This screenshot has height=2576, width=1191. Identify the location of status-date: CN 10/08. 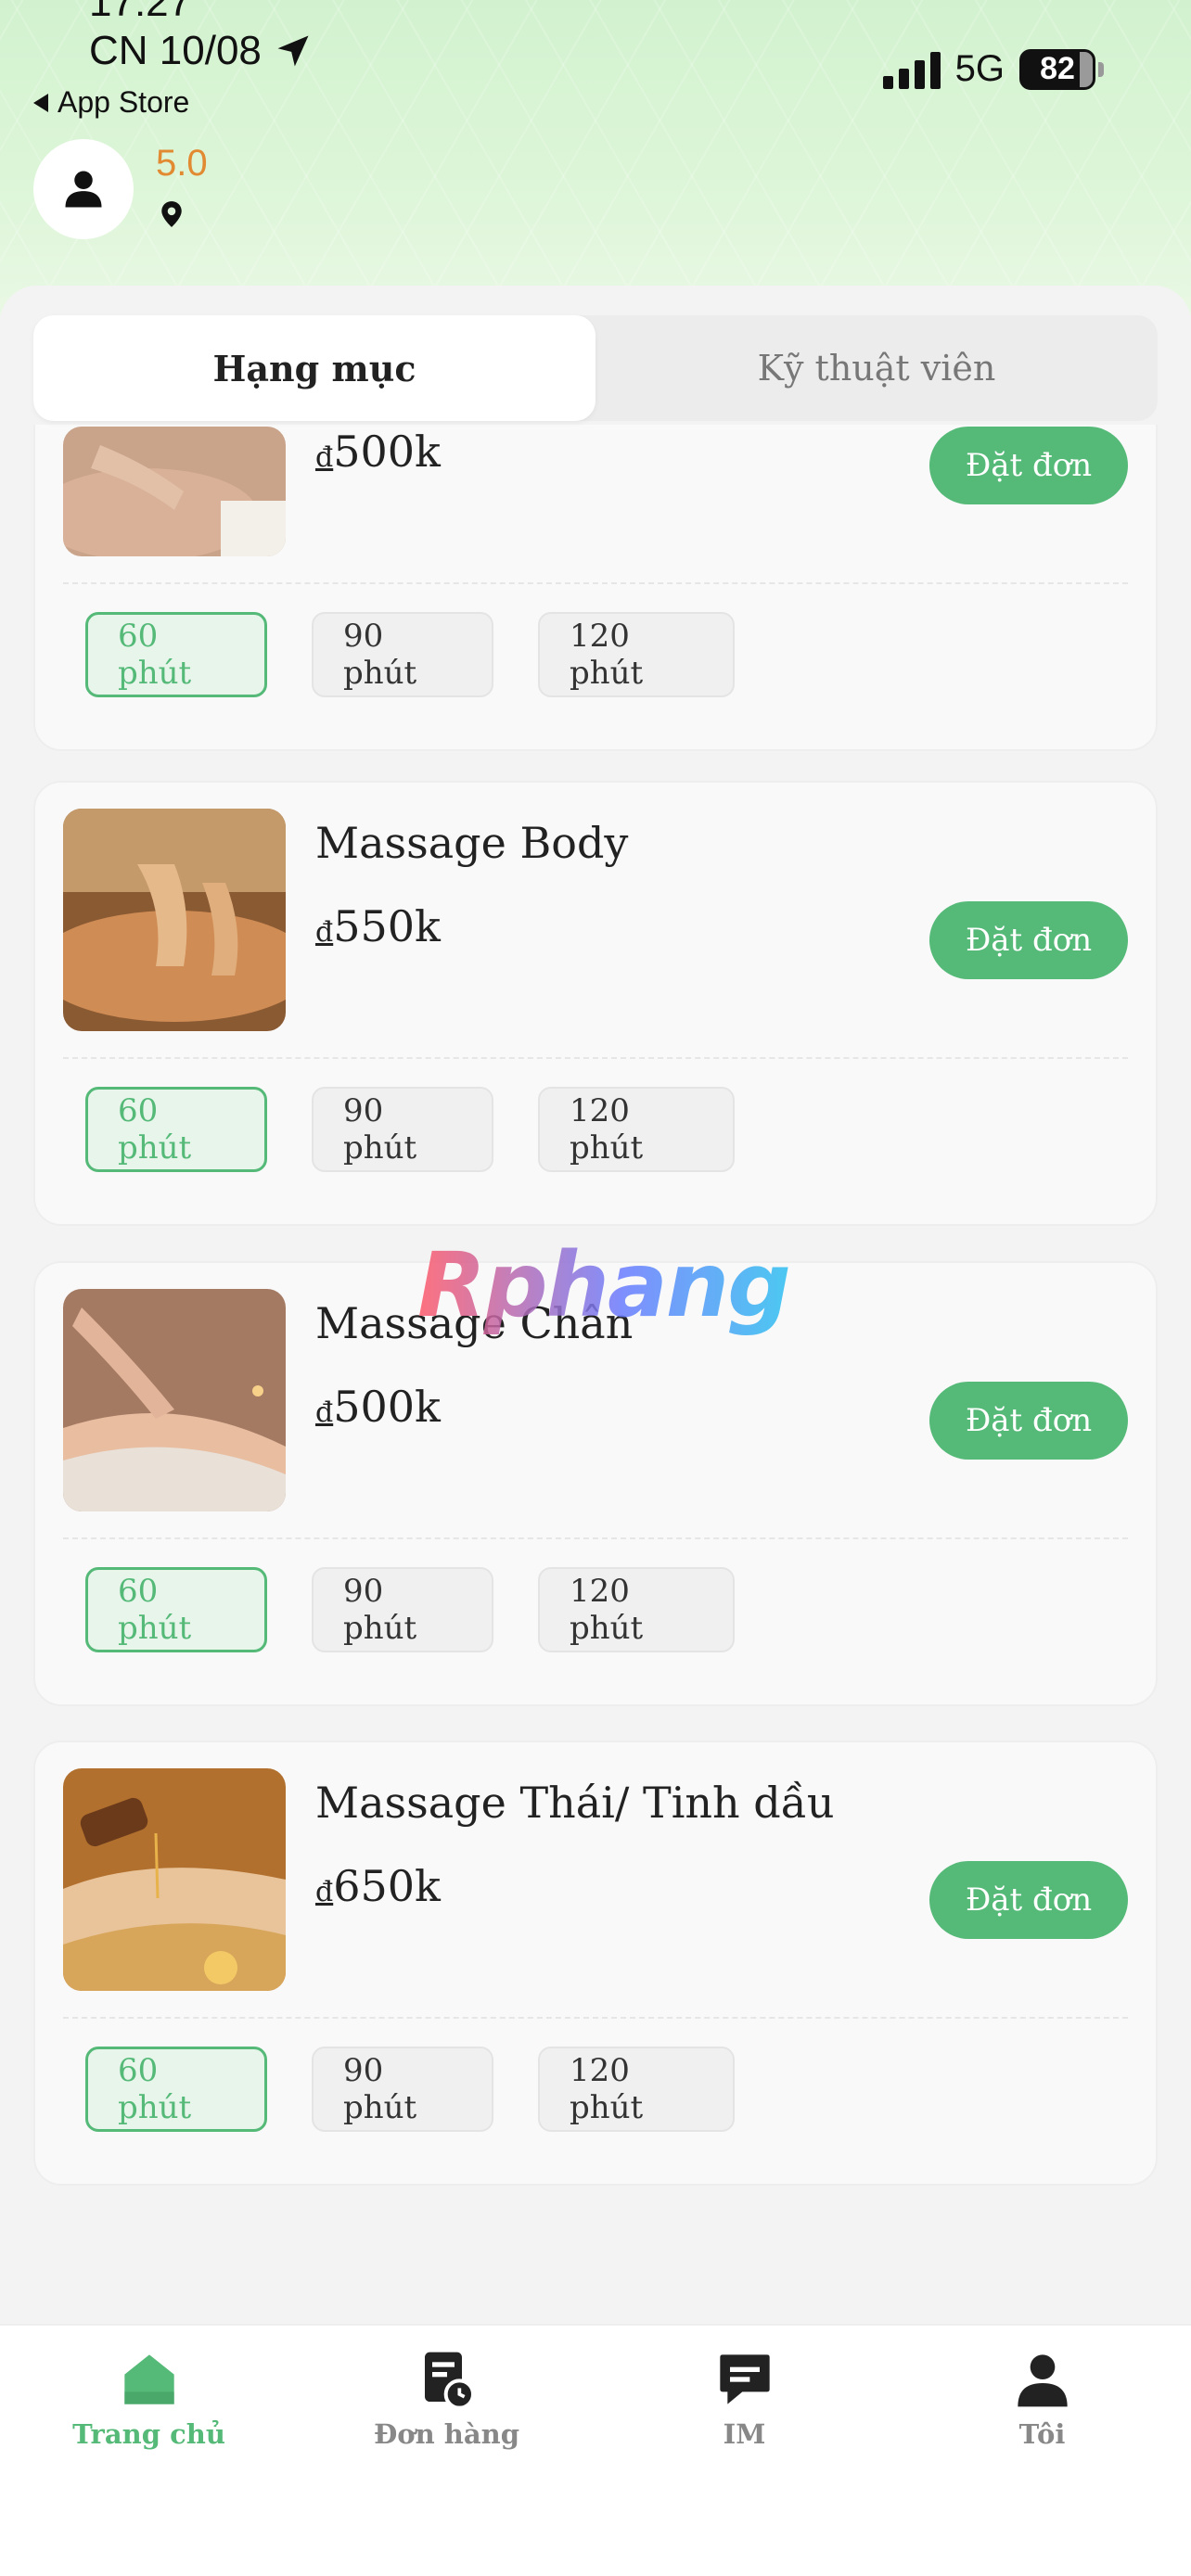
(201, 51).